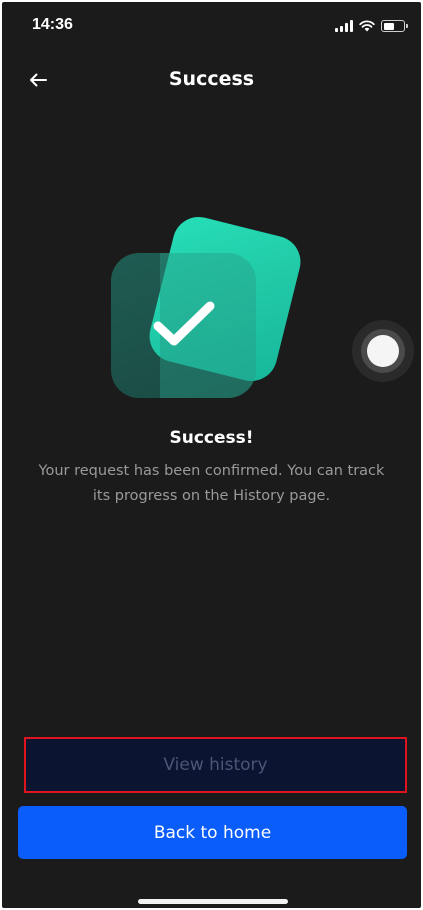 This screenshot has height=910, width=423. Describe the element at coordinates (394, 26) in the screenshot. I see `battery-icon` at that location.